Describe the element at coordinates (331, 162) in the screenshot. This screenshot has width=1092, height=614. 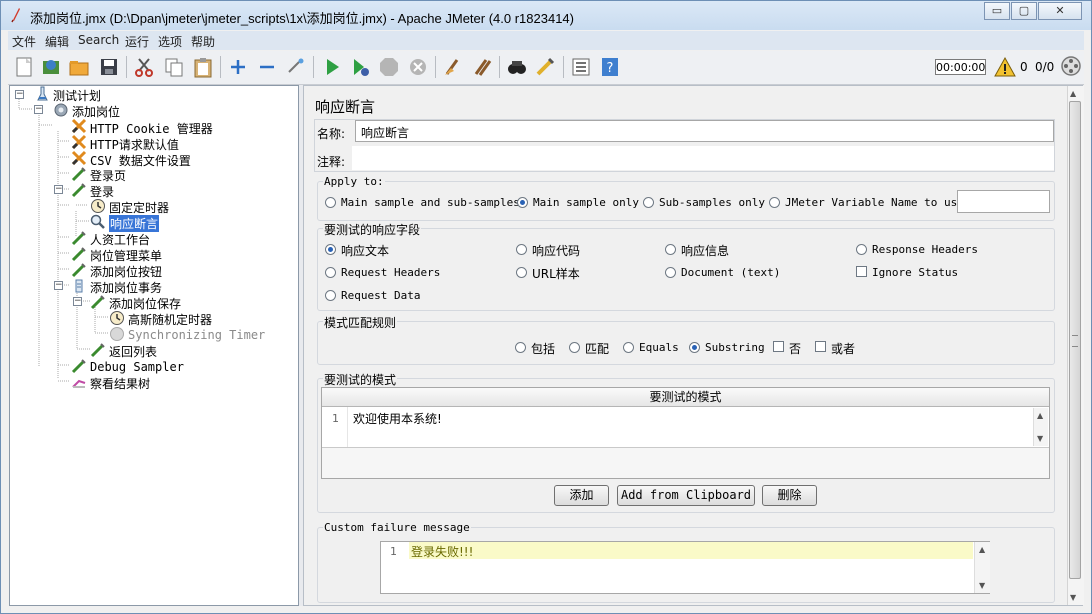
I see `comment-label: 注释:` at that location.